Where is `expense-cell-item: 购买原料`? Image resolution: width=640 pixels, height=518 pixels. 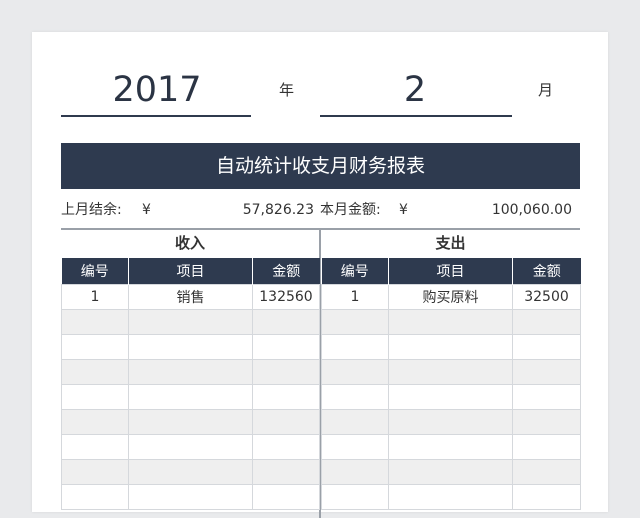
expense-cell-item: 购买原料 is located at coordinates (450, 297).